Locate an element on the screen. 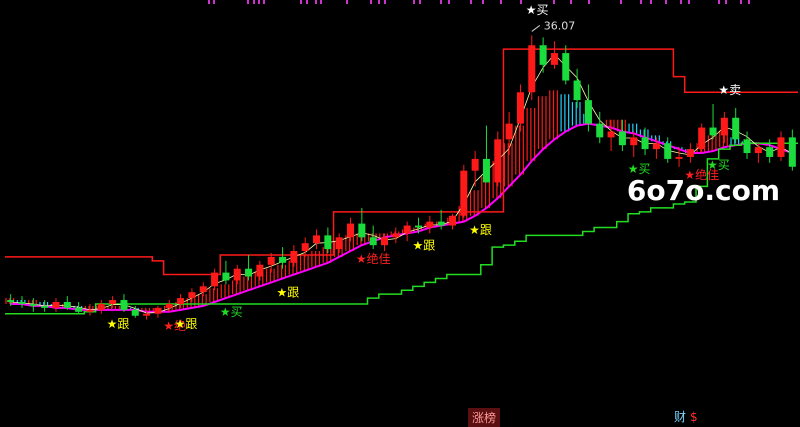 The height and width of the screenshot is (427, 800). tab-caifu: 财 $ is located at coordinates (686, 416).